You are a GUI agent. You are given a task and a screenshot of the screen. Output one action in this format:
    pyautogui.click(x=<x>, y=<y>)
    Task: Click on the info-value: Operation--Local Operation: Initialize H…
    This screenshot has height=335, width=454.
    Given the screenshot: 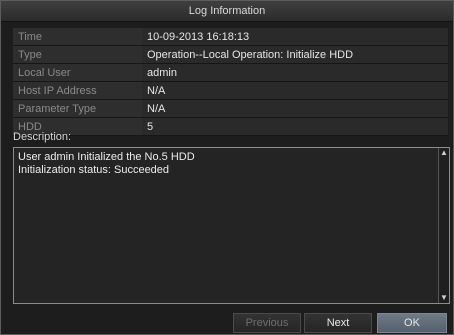 What is the action you would take?
    pyautogui.click(x=295, y=54)
    